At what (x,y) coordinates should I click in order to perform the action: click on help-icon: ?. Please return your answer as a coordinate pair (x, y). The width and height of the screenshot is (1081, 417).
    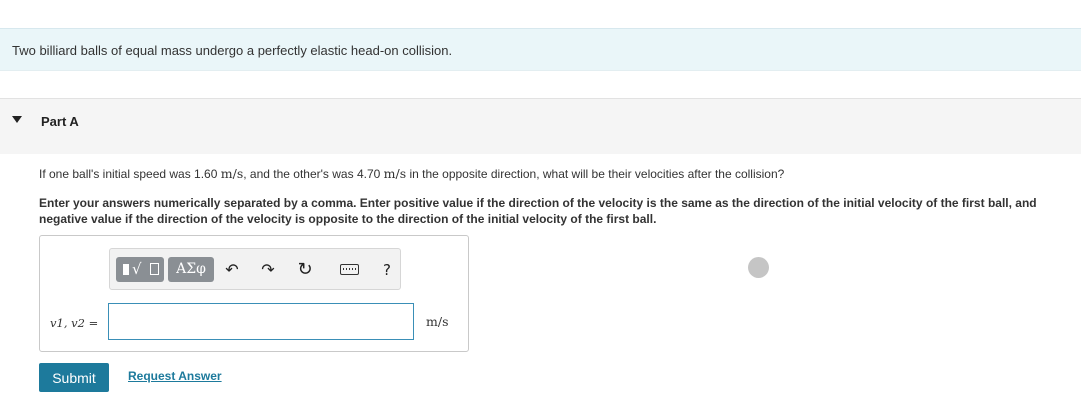
    Looking at the image, I should click on (387, 270).